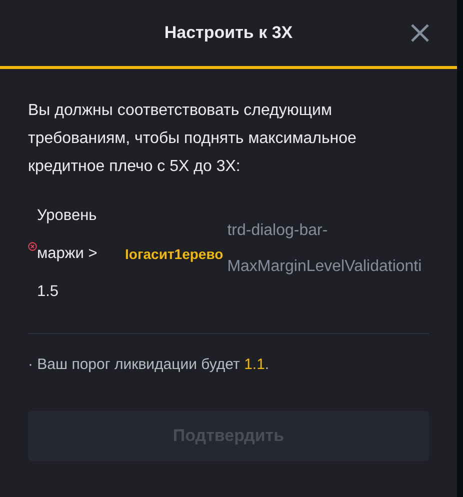  I want to click on requirement-label: 1.5, so click(48, 292).